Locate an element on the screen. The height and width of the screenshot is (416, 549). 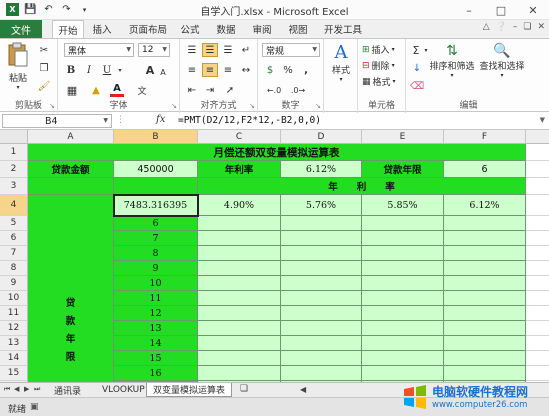
number-format-combo: 常规 ▼ is located at coordinates (291, 50).